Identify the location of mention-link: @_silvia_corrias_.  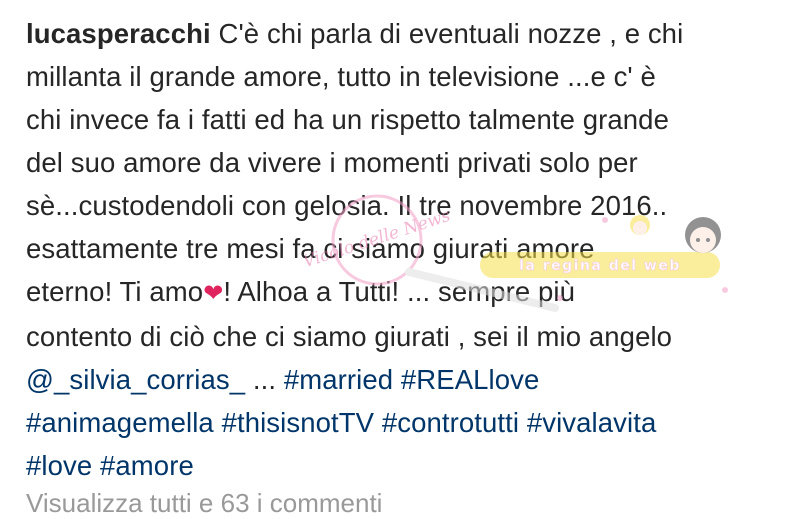
(135, 379).